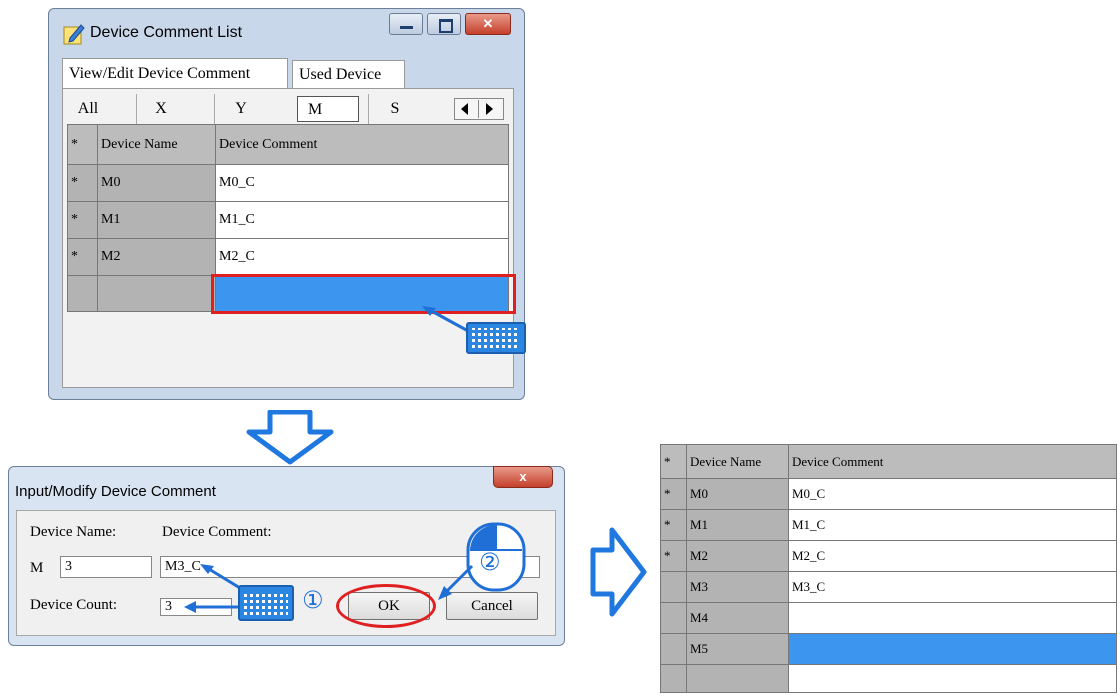 The width and height of the screenshot is (1120, 697). Describe the element at coordinates (386, 606) in the screenshot. I see `ok-highlight-ellipse` at that location.